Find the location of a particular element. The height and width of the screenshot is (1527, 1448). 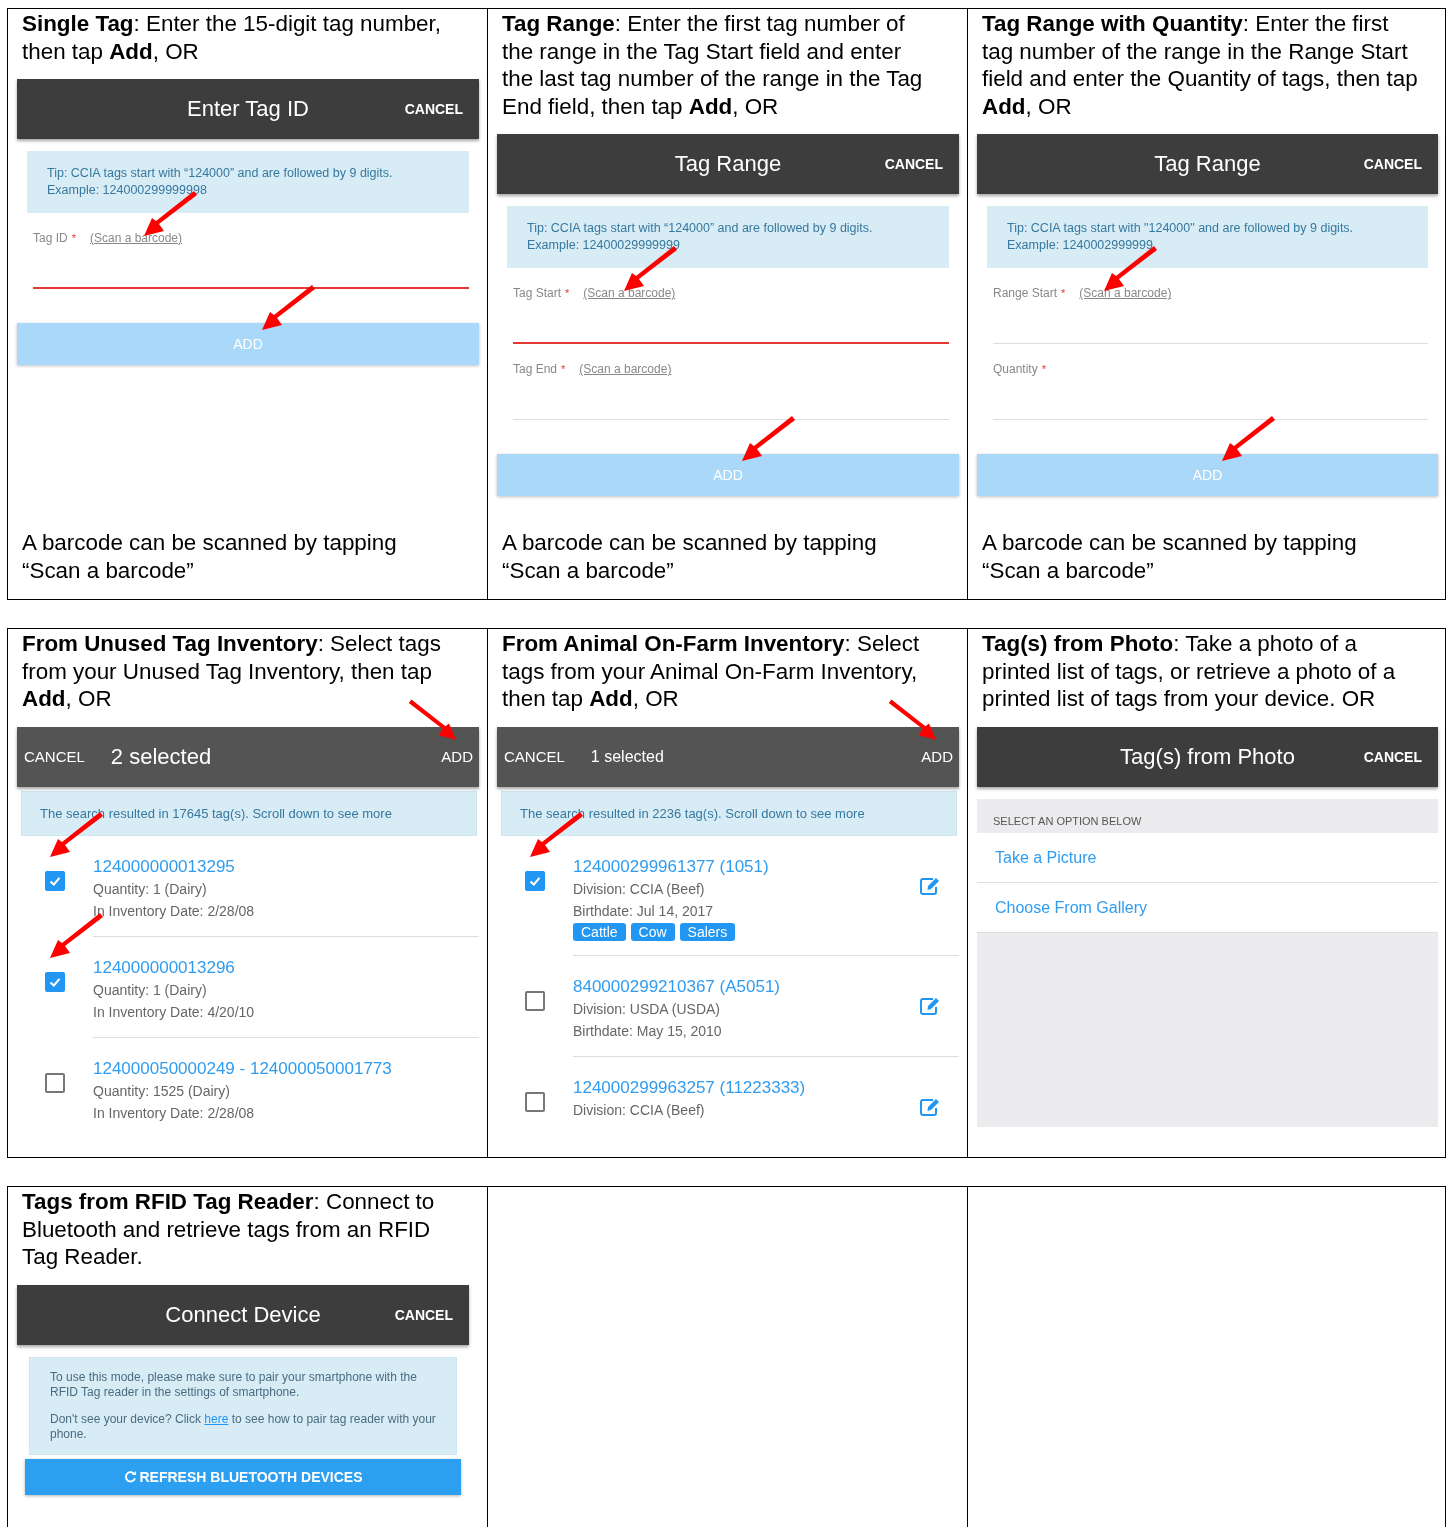

tag-number-link: 124000299961377 (1051) is located at coordinates (671, 866).